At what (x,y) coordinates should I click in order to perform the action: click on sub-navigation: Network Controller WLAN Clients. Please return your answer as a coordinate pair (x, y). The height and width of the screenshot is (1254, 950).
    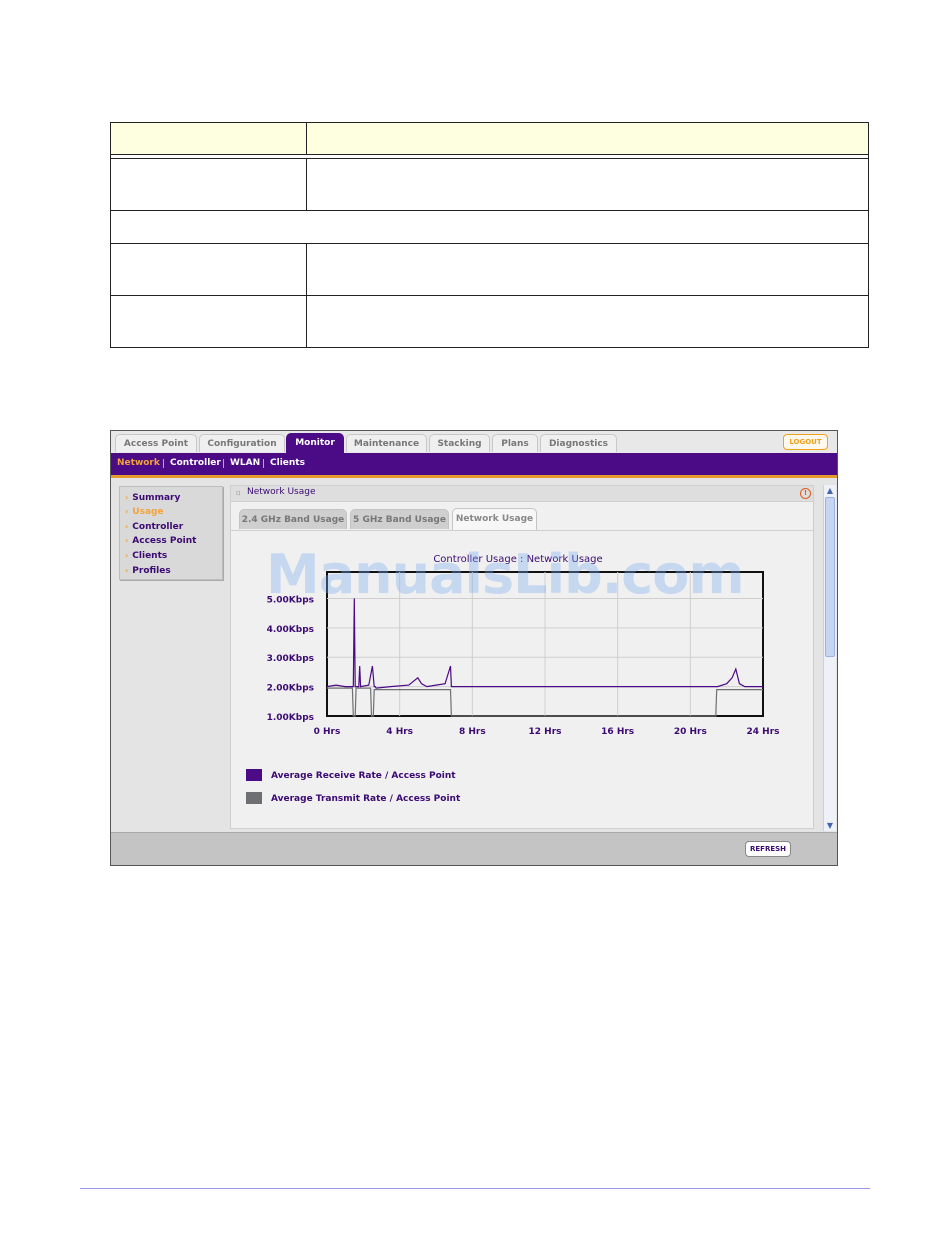
    Looking at the image, I should click on (474, 465).